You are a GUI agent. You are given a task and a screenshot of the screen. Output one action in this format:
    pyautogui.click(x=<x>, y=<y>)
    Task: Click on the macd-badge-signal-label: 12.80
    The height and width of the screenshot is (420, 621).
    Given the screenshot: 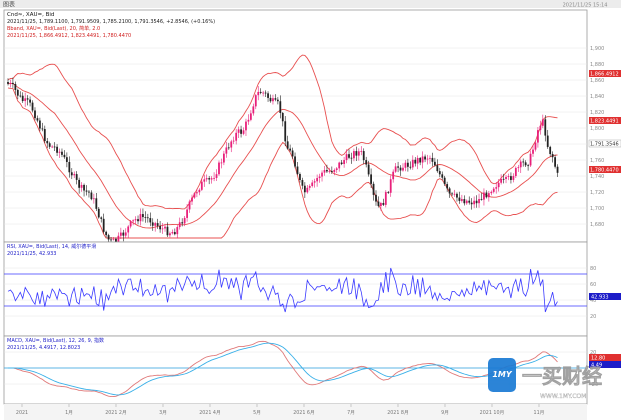 What is the action you would take?
    pyautogui.click(x=598, y=359)
    